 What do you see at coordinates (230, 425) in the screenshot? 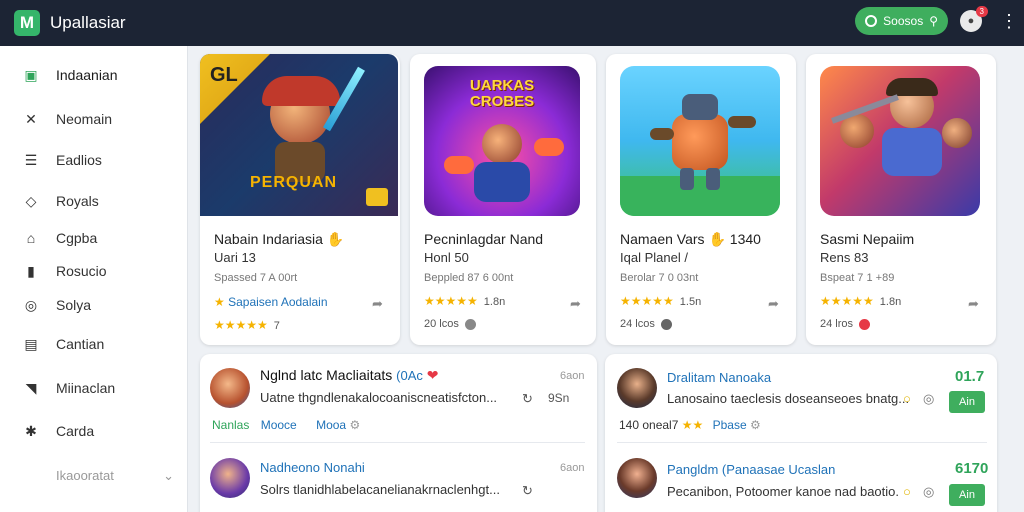
I see `tag-primary: Nanlas` at bounding box center [230, 425].